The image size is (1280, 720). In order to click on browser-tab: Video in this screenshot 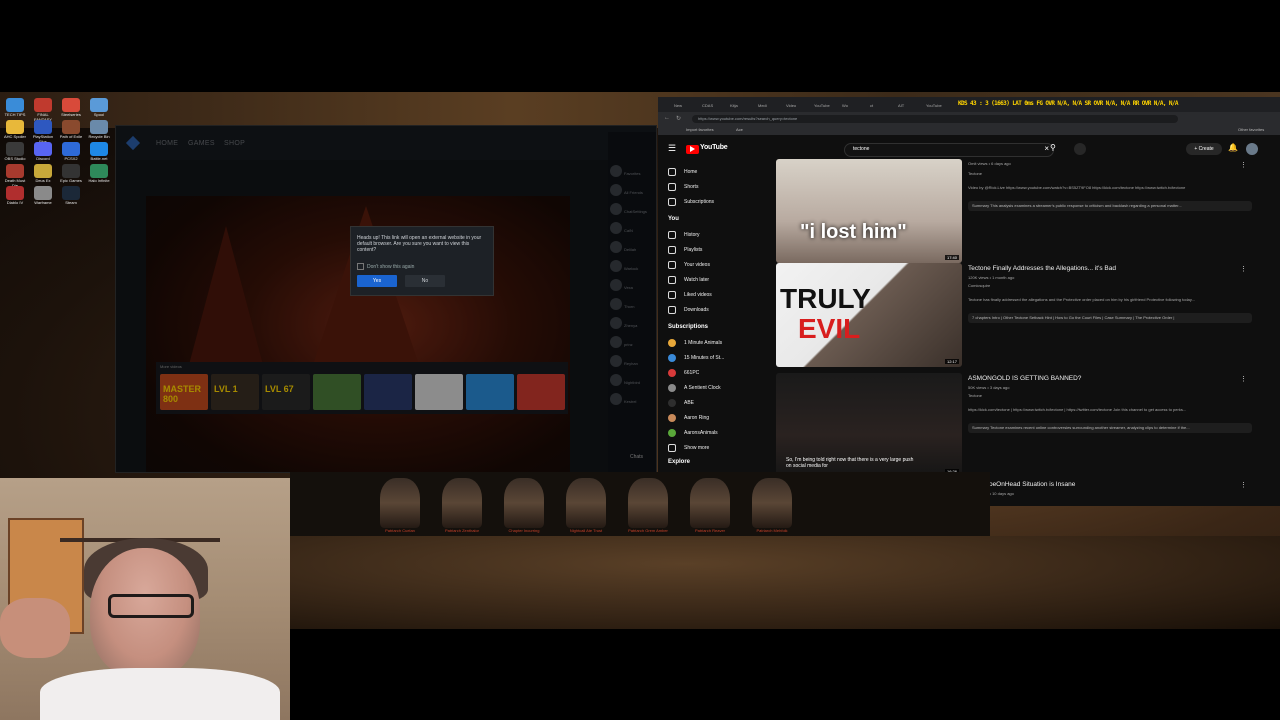, I will do `click(791, 105)`.